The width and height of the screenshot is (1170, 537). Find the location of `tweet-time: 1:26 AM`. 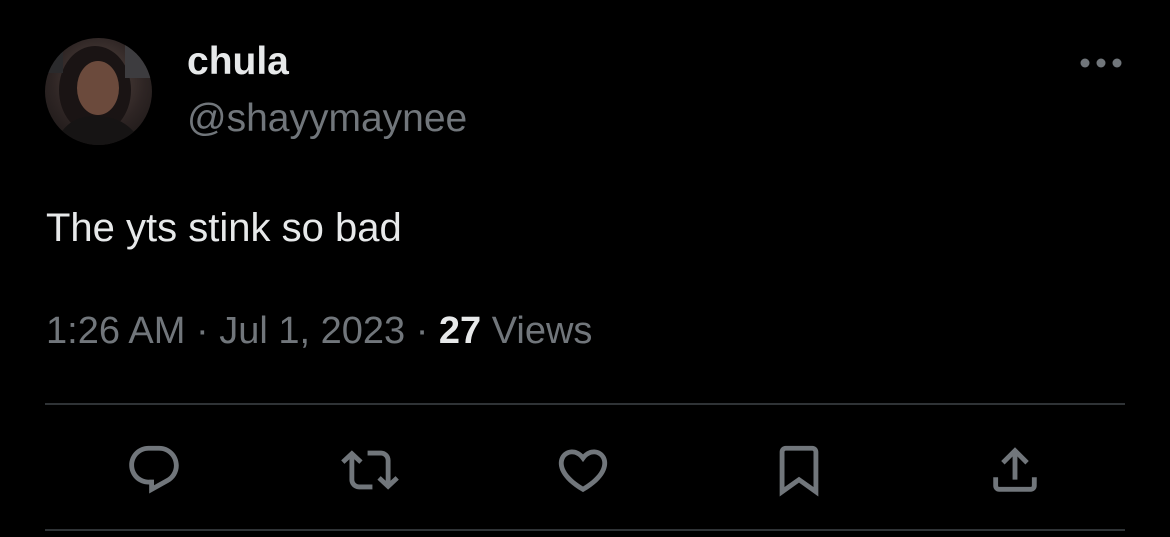

tweet-time: 1:26 AM is located at coordinates (115, 331).